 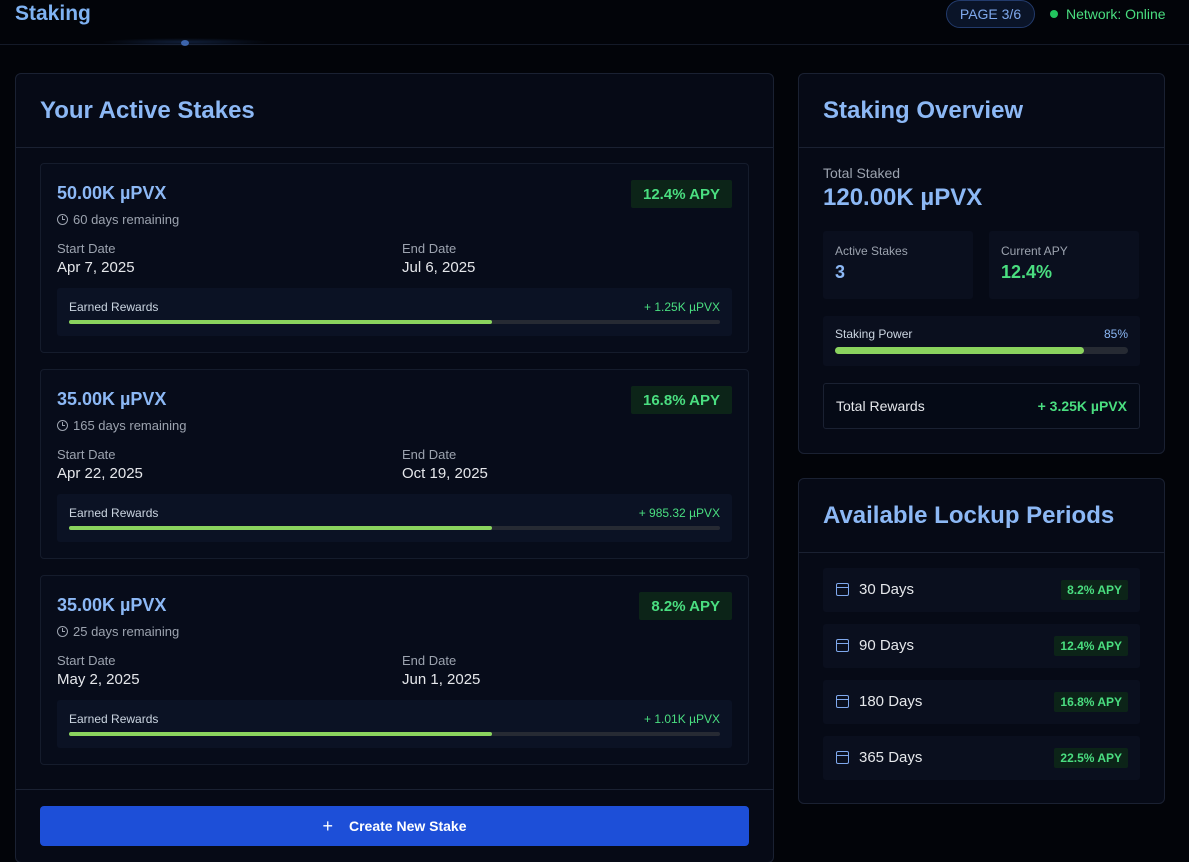 I want to click on lockup-option-30: 30 Days 8.2% APY, so click(x=981, y=590).